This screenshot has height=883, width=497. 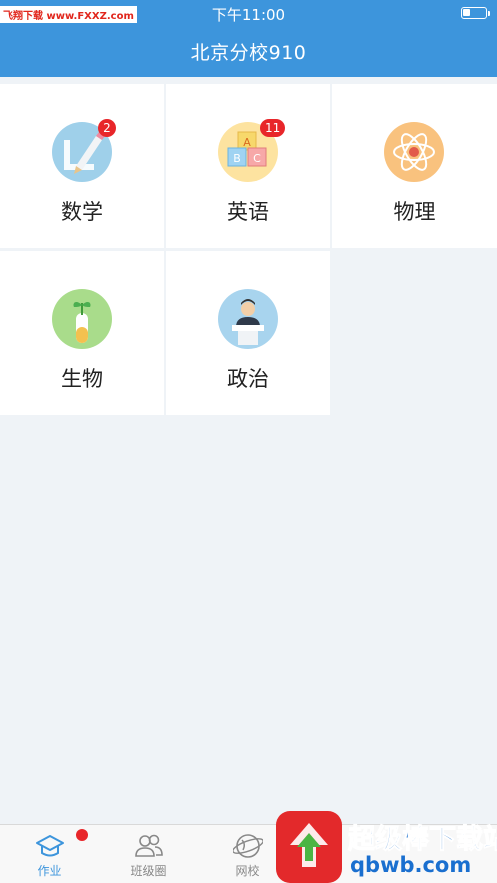 I want to click on subject-physics: 物理, so click(x=414, y=166).